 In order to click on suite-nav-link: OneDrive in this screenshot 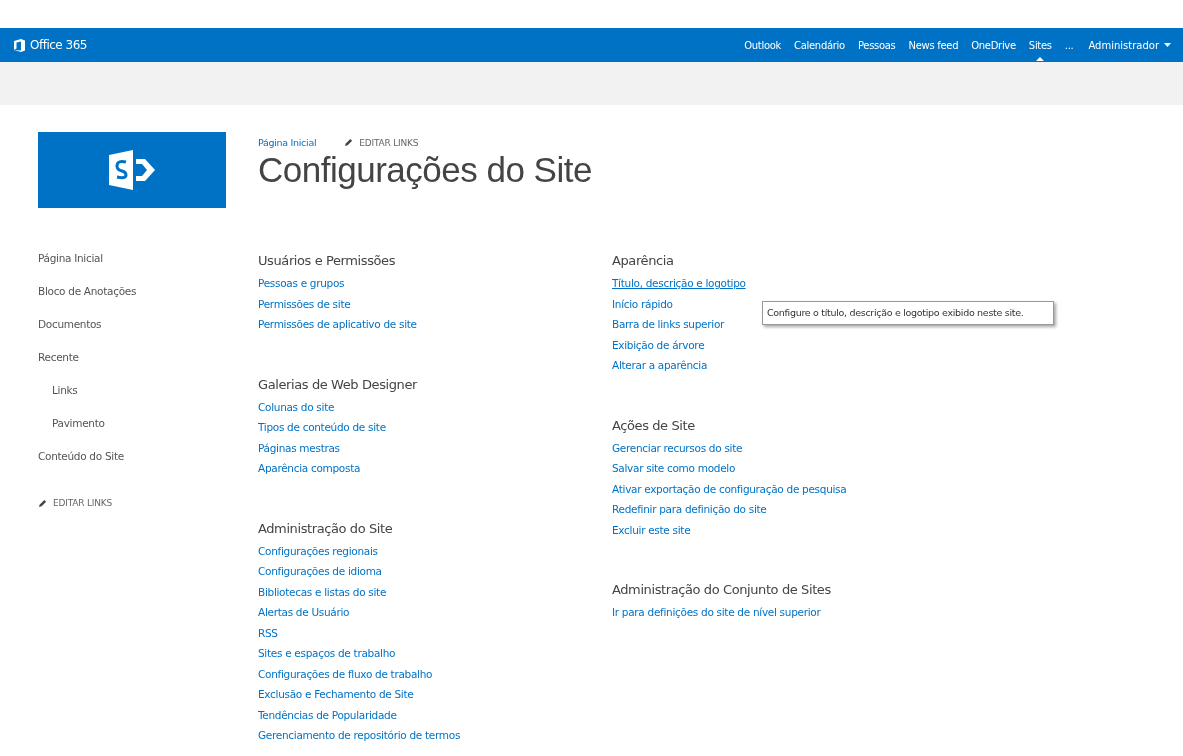, I will do `click(993, 45)`.